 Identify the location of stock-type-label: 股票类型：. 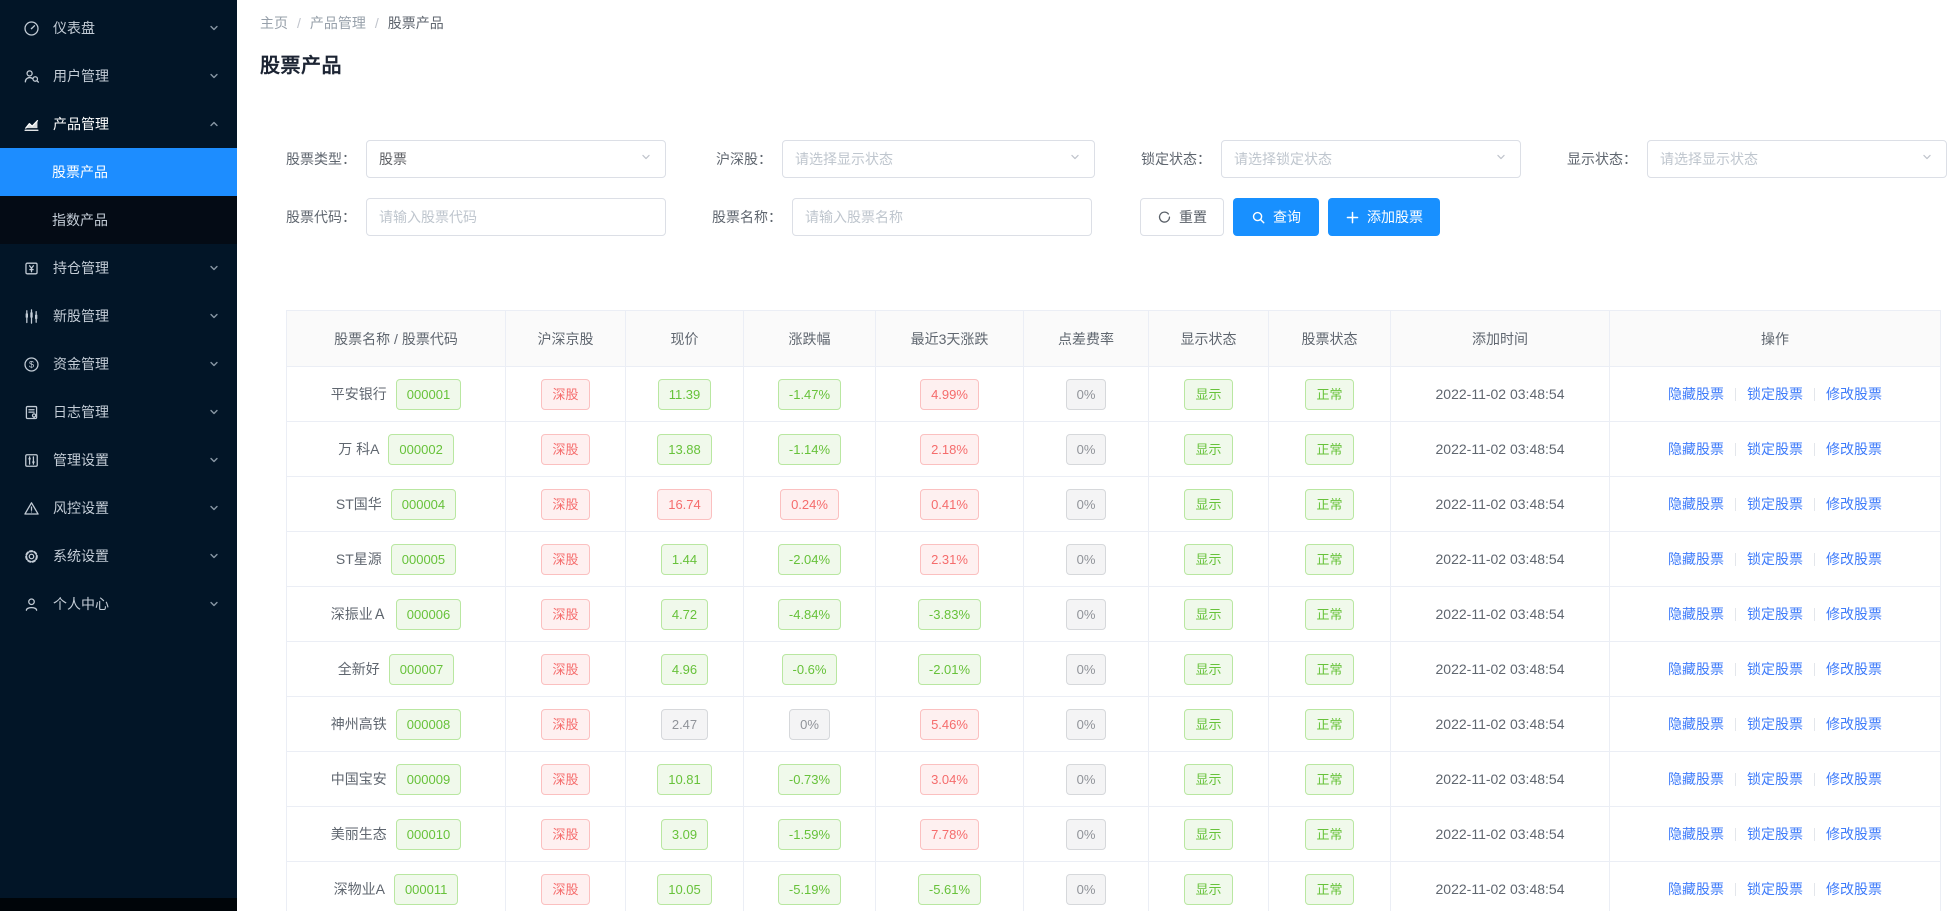
(321, 159).